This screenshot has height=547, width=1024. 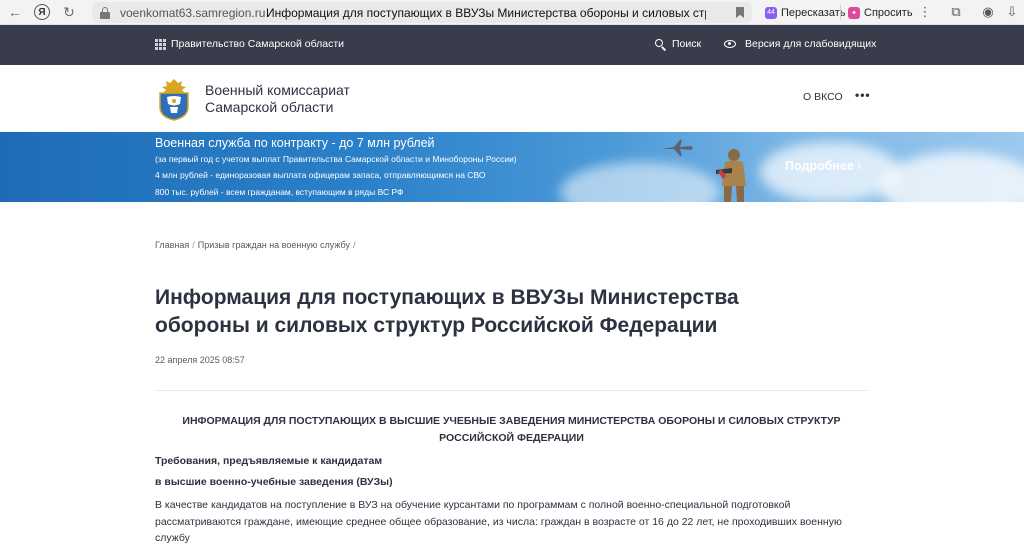 I want to click on profile-icon: ◉, so click(x=988, y=12).